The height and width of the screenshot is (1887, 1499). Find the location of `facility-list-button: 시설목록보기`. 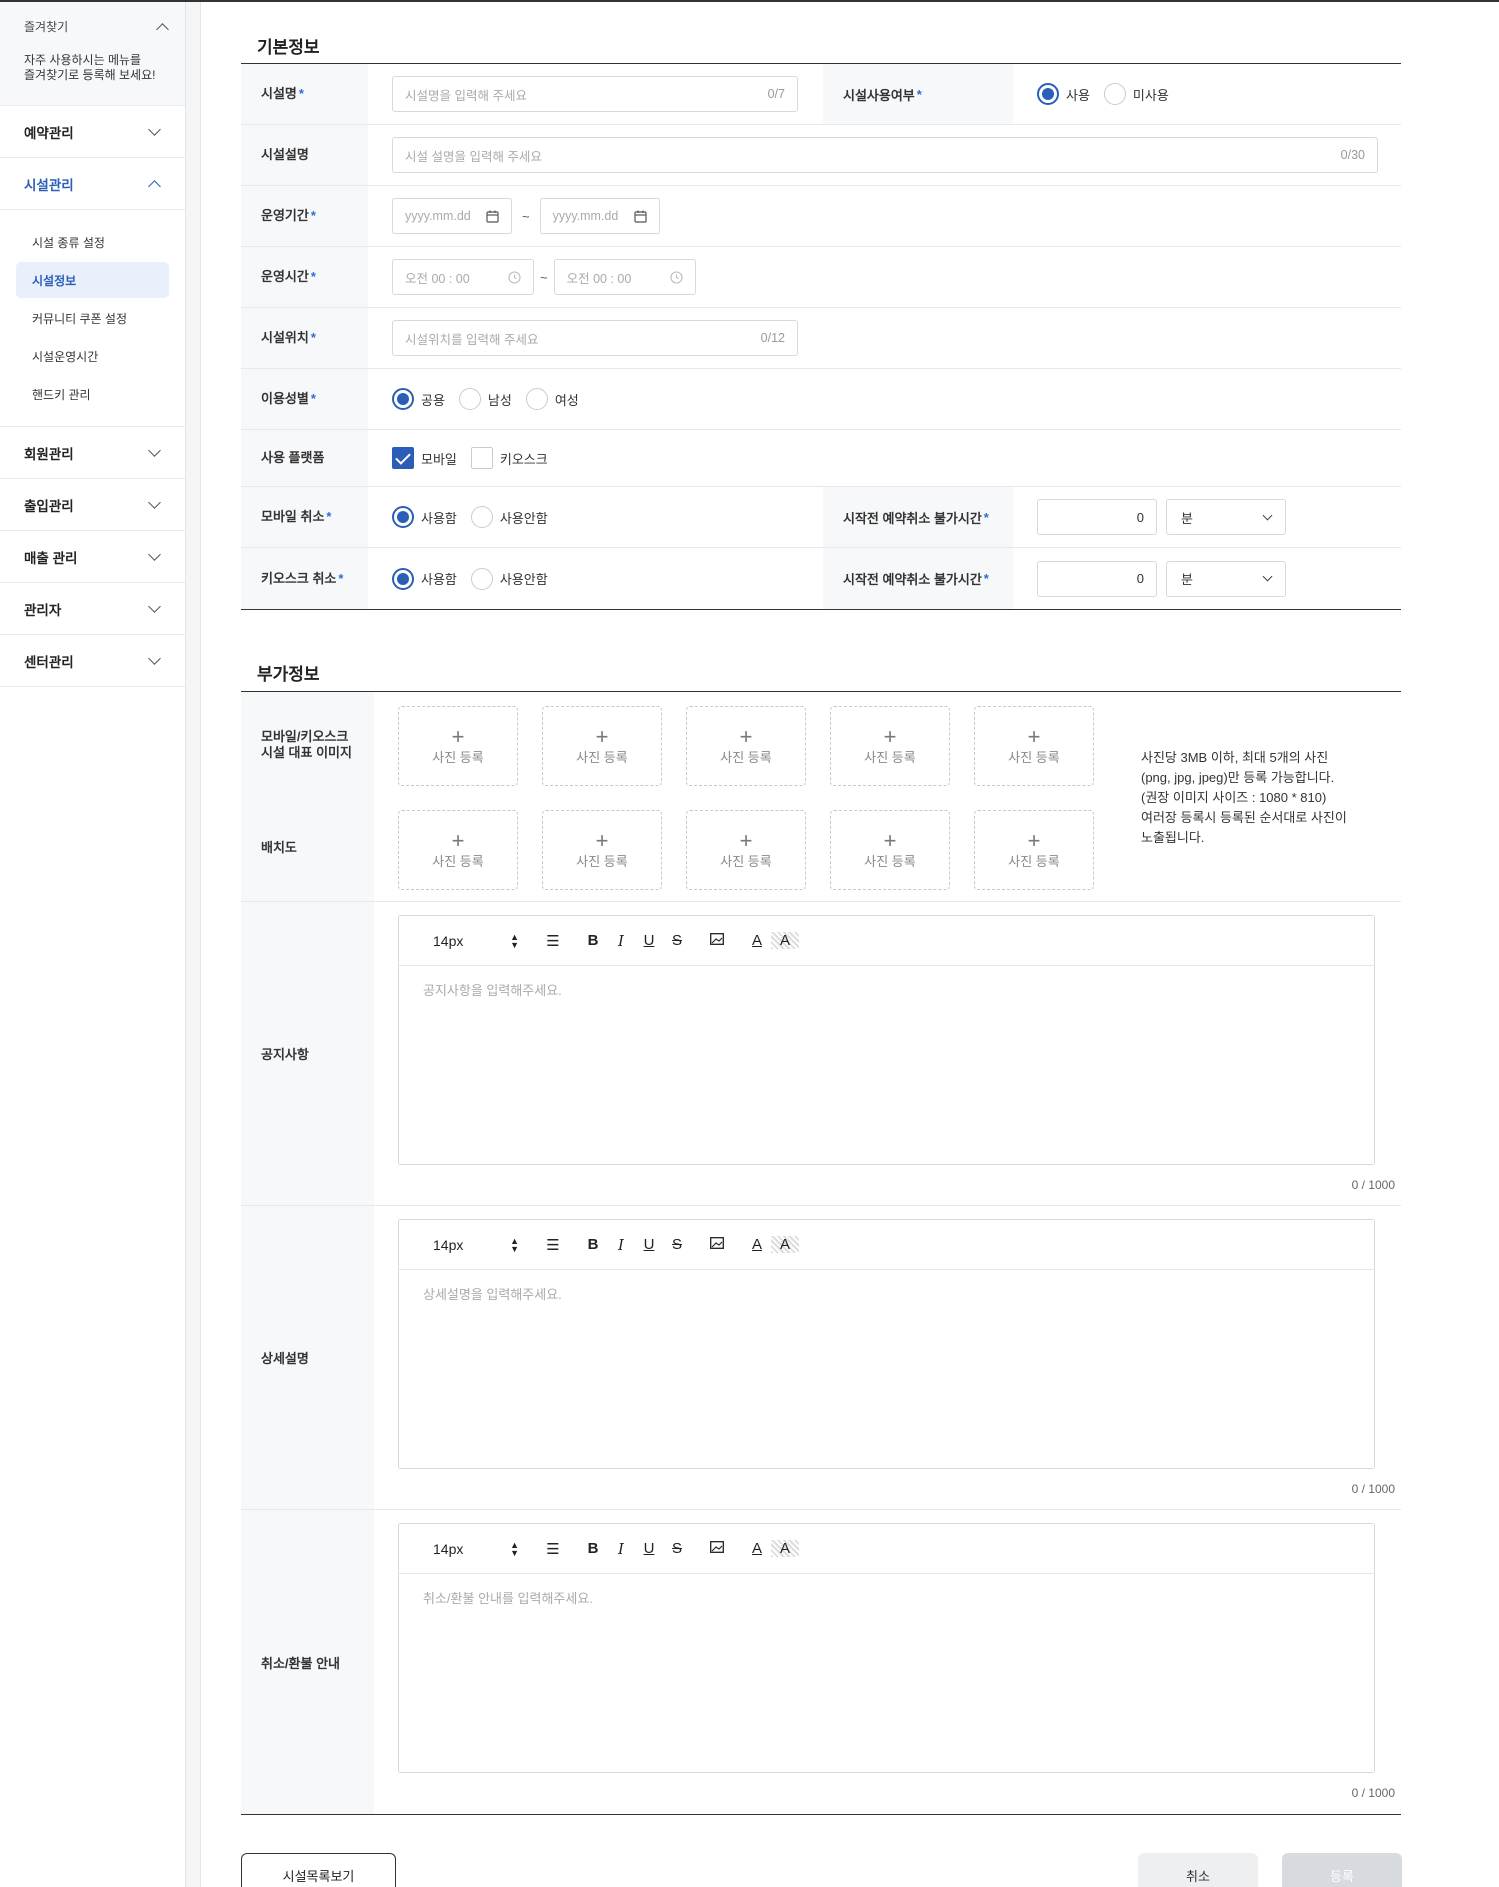

facility-list-button: 시설목록보기 is located at coordinates (318, 1870).